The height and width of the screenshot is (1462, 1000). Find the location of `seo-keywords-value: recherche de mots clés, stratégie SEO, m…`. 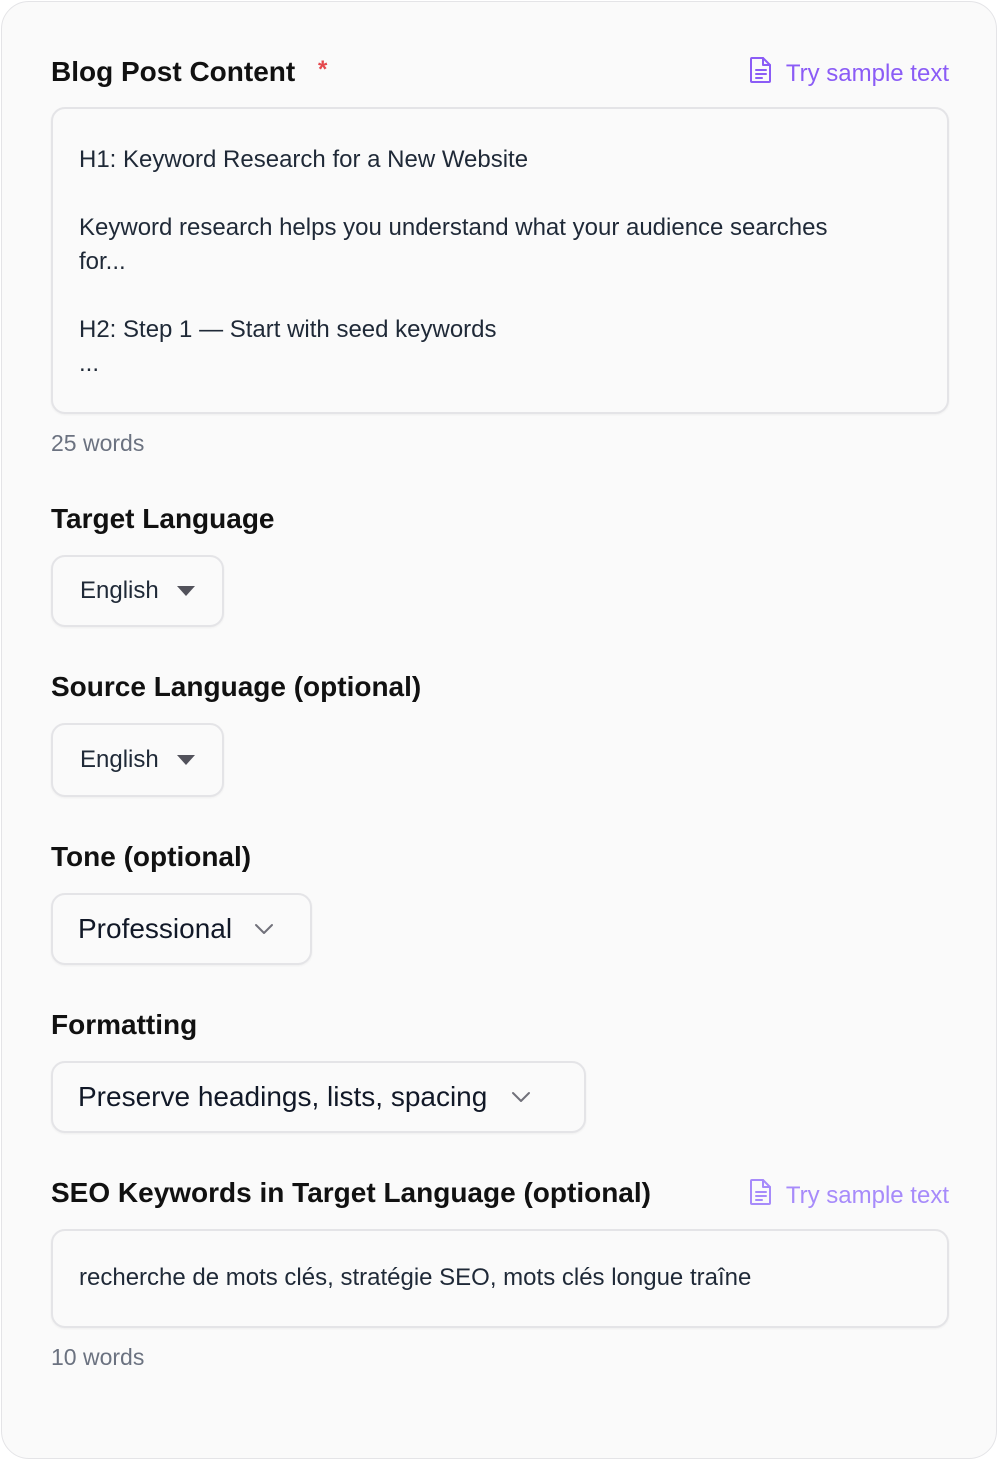

seo-keywords-value: recherche de mots clés, stratégie SEO, m… is located at coordinates (415, 1277).